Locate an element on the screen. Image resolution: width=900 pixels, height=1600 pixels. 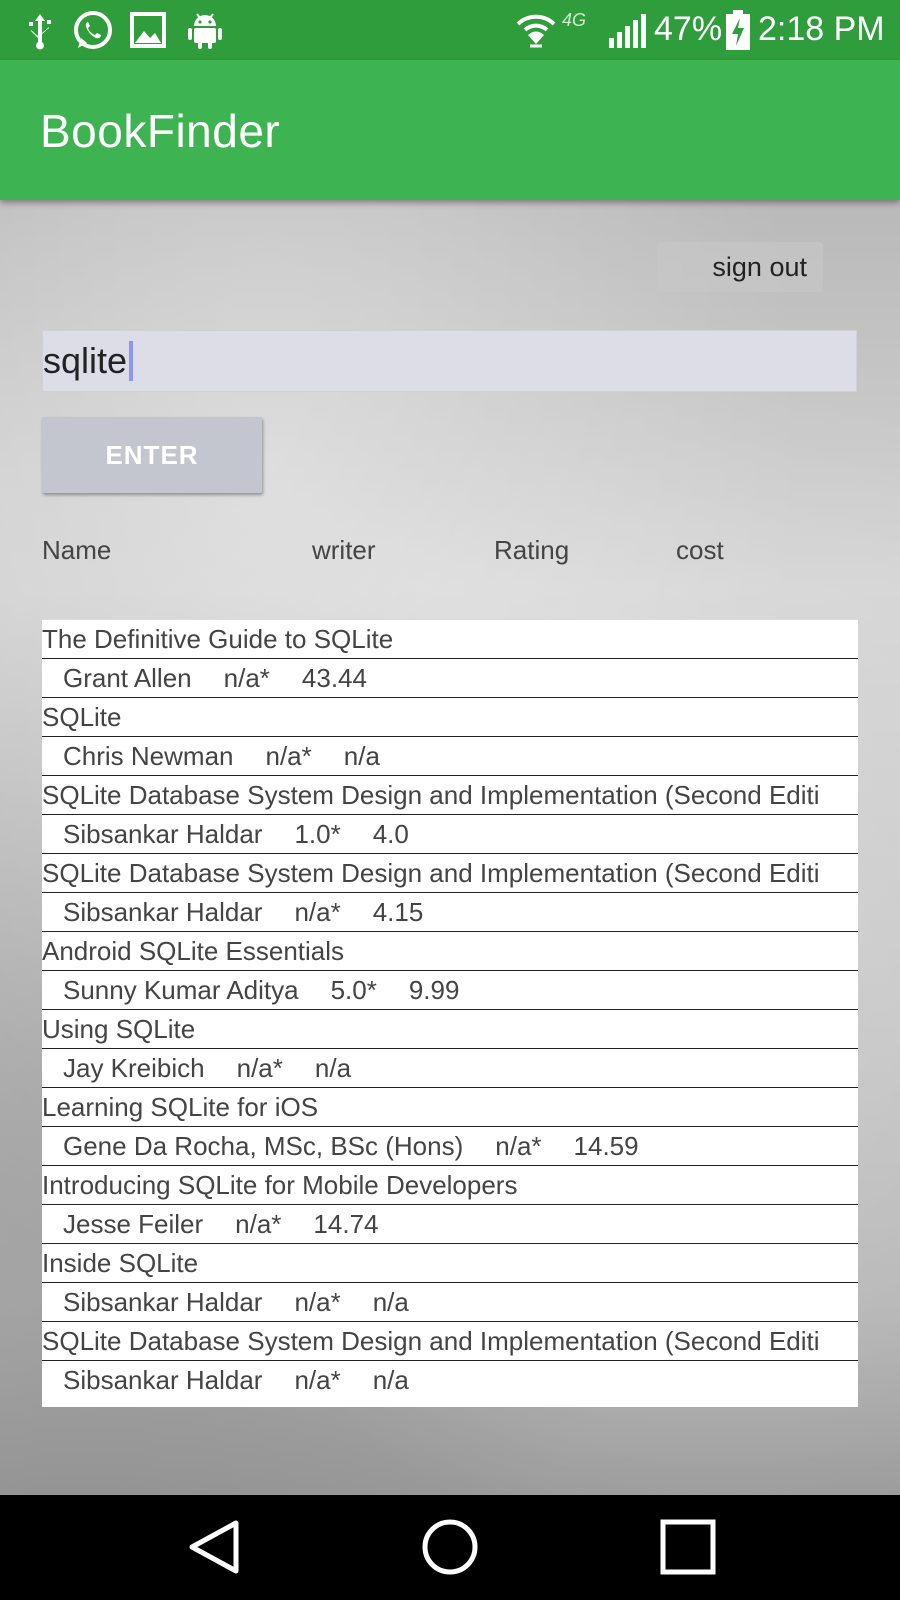
column-header-rating: Rating is located at coordinates (532, 550).